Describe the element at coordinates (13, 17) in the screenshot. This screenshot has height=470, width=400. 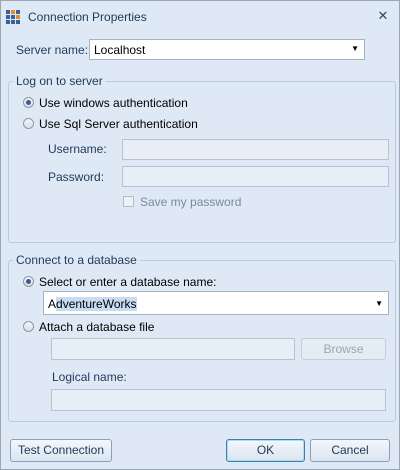
I see `app-grid-icon` at that location.